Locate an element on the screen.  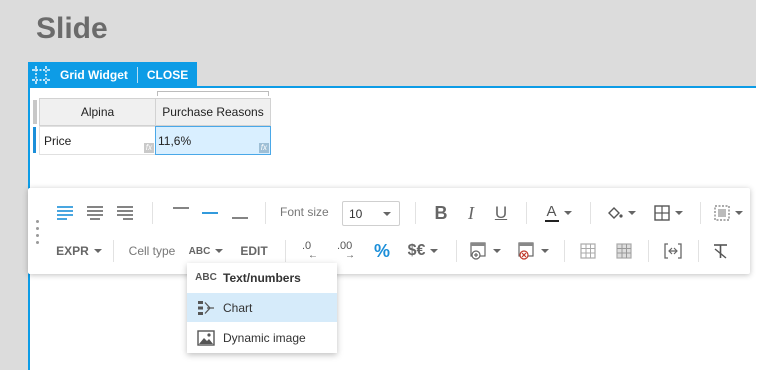
table-add-icon is located at coordinates (477, 251).